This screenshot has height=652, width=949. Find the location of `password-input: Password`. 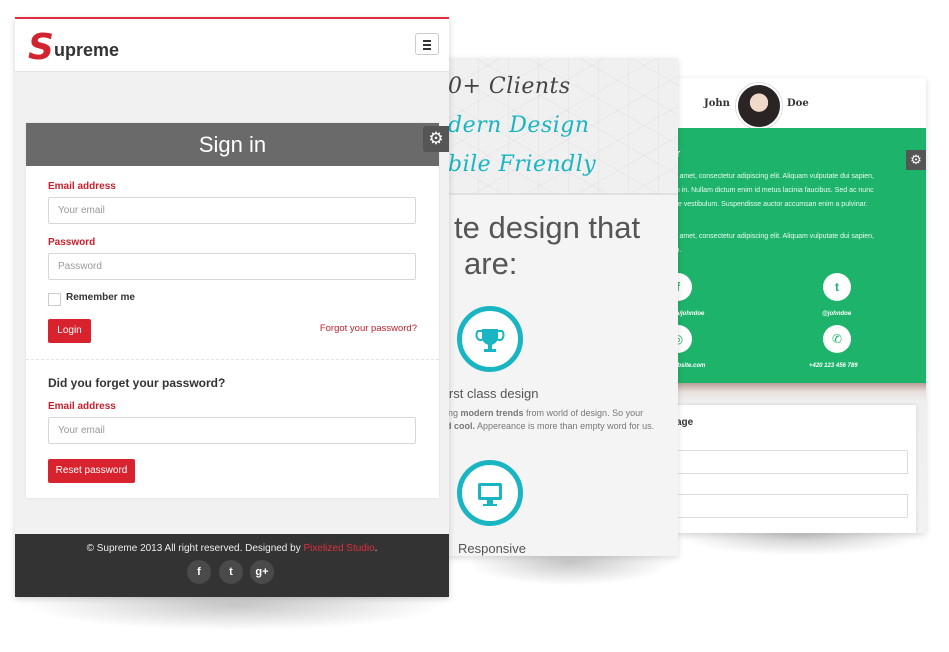

password-input: Password is located at coordinates (232, 266).